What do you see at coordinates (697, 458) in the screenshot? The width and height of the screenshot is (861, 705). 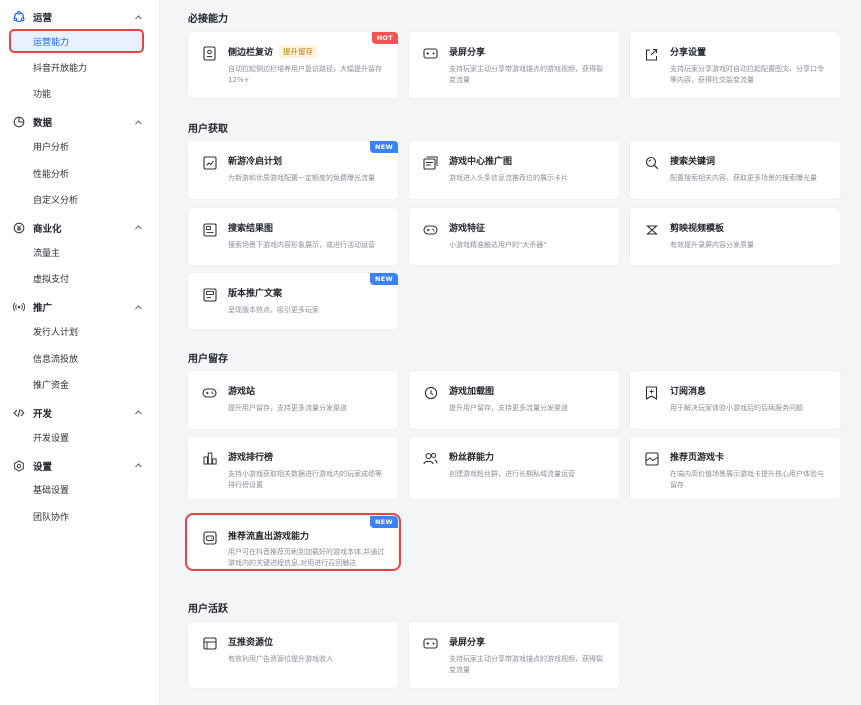 I see `card-title-text: 推荐页游戏卡` at bounding box center [697, 458].